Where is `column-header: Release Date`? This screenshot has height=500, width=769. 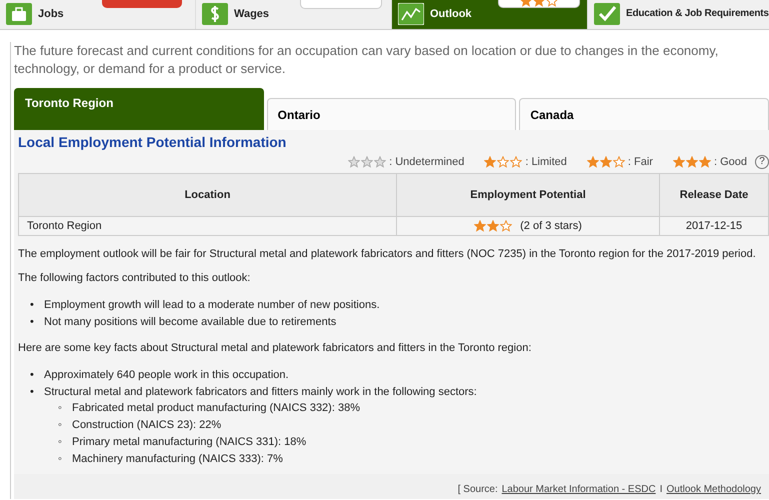 column-header: Release Date is located at coordinates (714, 195).